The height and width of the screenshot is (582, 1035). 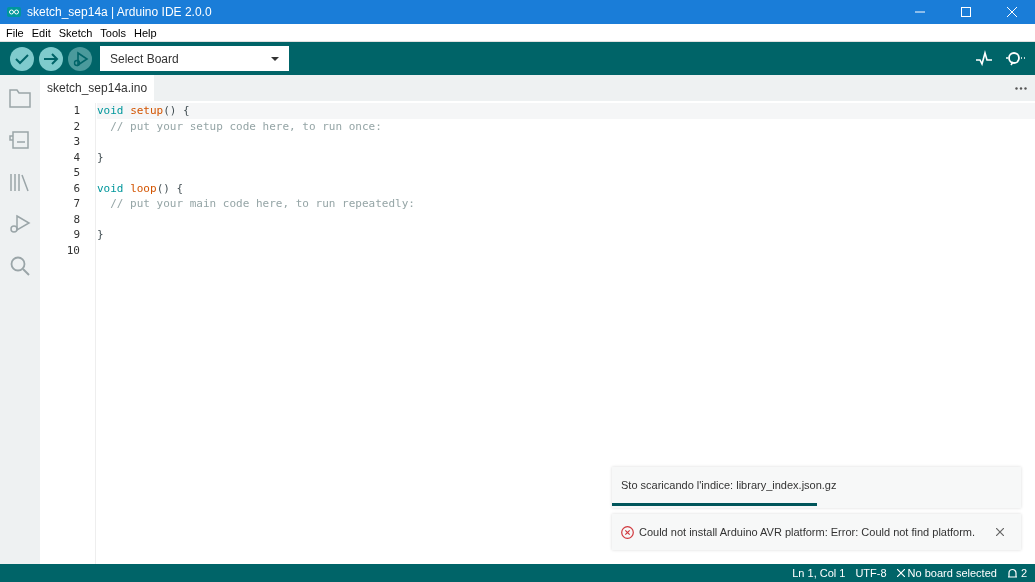 What do you see at coordinates (275, 58) in the screenshot?
I see `caret-icon` at bounding box center [275, 58].